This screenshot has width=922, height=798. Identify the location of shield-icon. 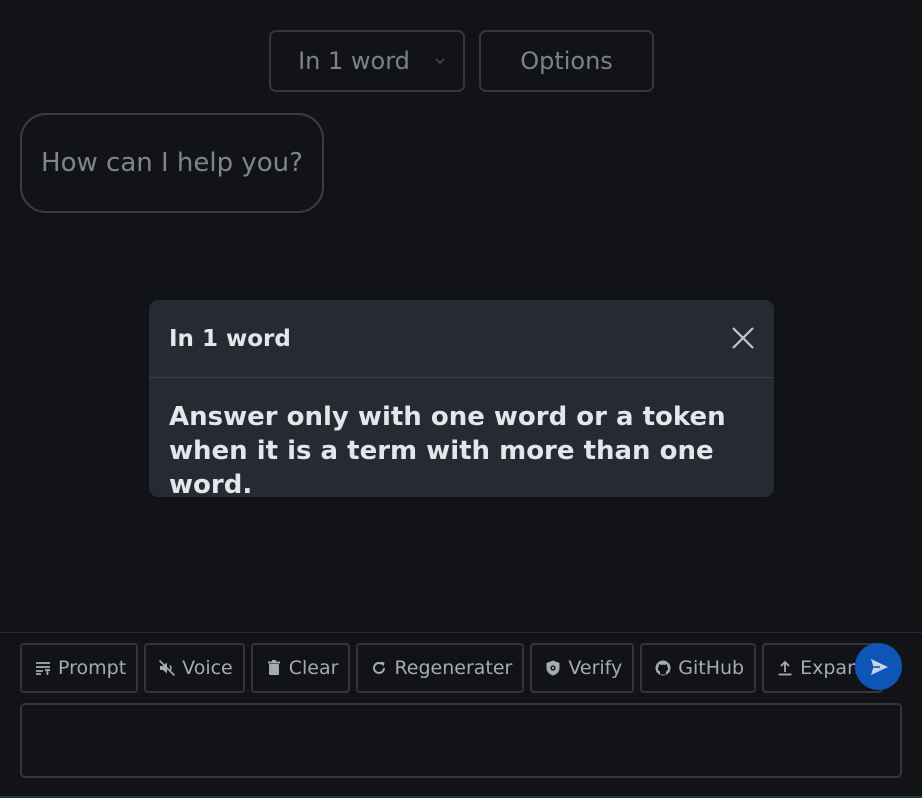
(553, 668).